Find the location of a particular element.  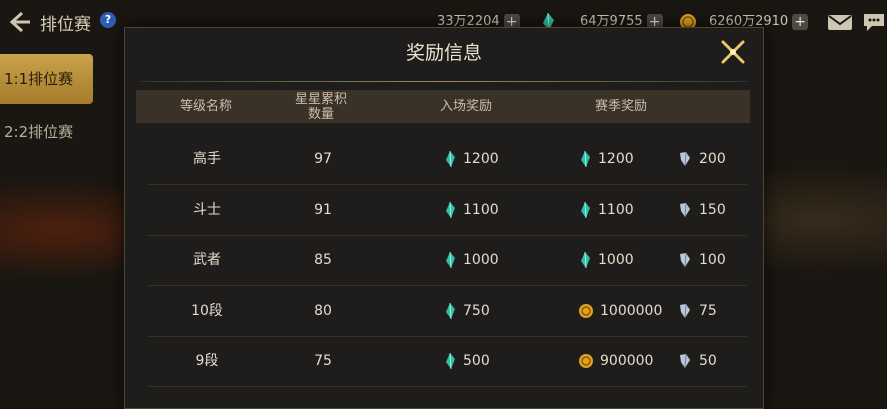

entry-reward: 1100 is located at coordinates (498, 210).